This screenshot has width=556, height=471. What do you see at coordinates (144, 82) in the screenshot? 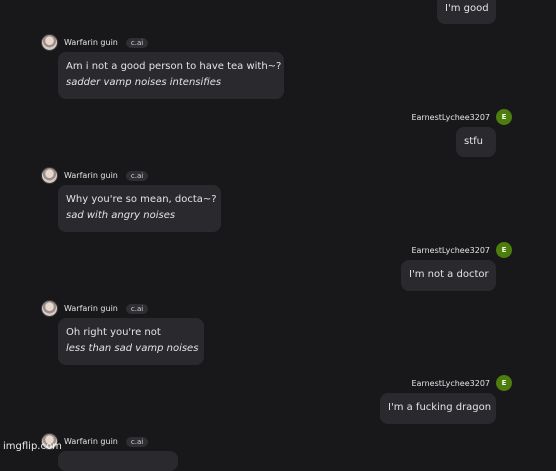
I see `message-action-text: sadder vamp noises intensifies` at bounding box center [144, 82].